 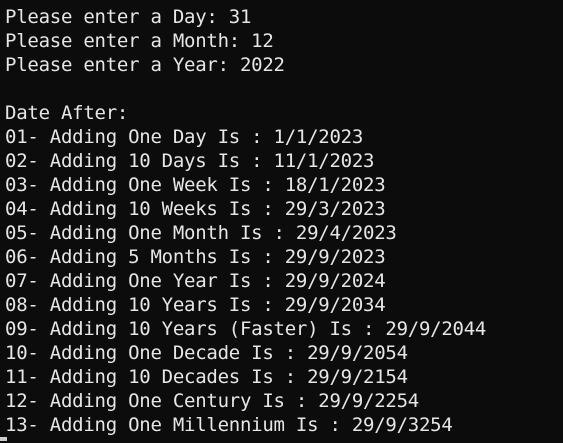 I want to click on result-line-07: 07- Adding One Year Is : 29/9/2024, so click(x=195, y=281).